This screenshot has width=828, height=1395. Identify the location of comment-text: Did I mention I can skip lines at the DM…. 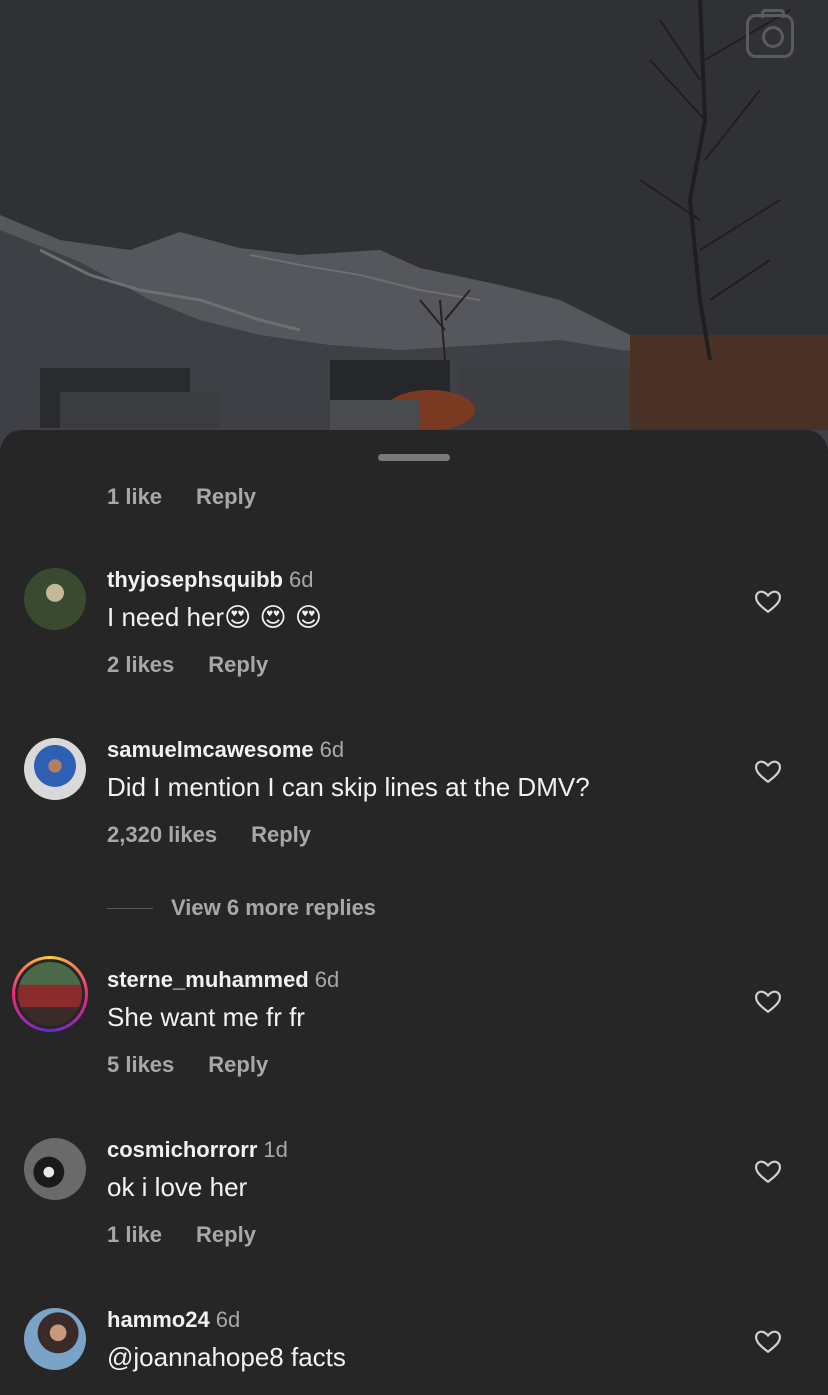
(348, 787).